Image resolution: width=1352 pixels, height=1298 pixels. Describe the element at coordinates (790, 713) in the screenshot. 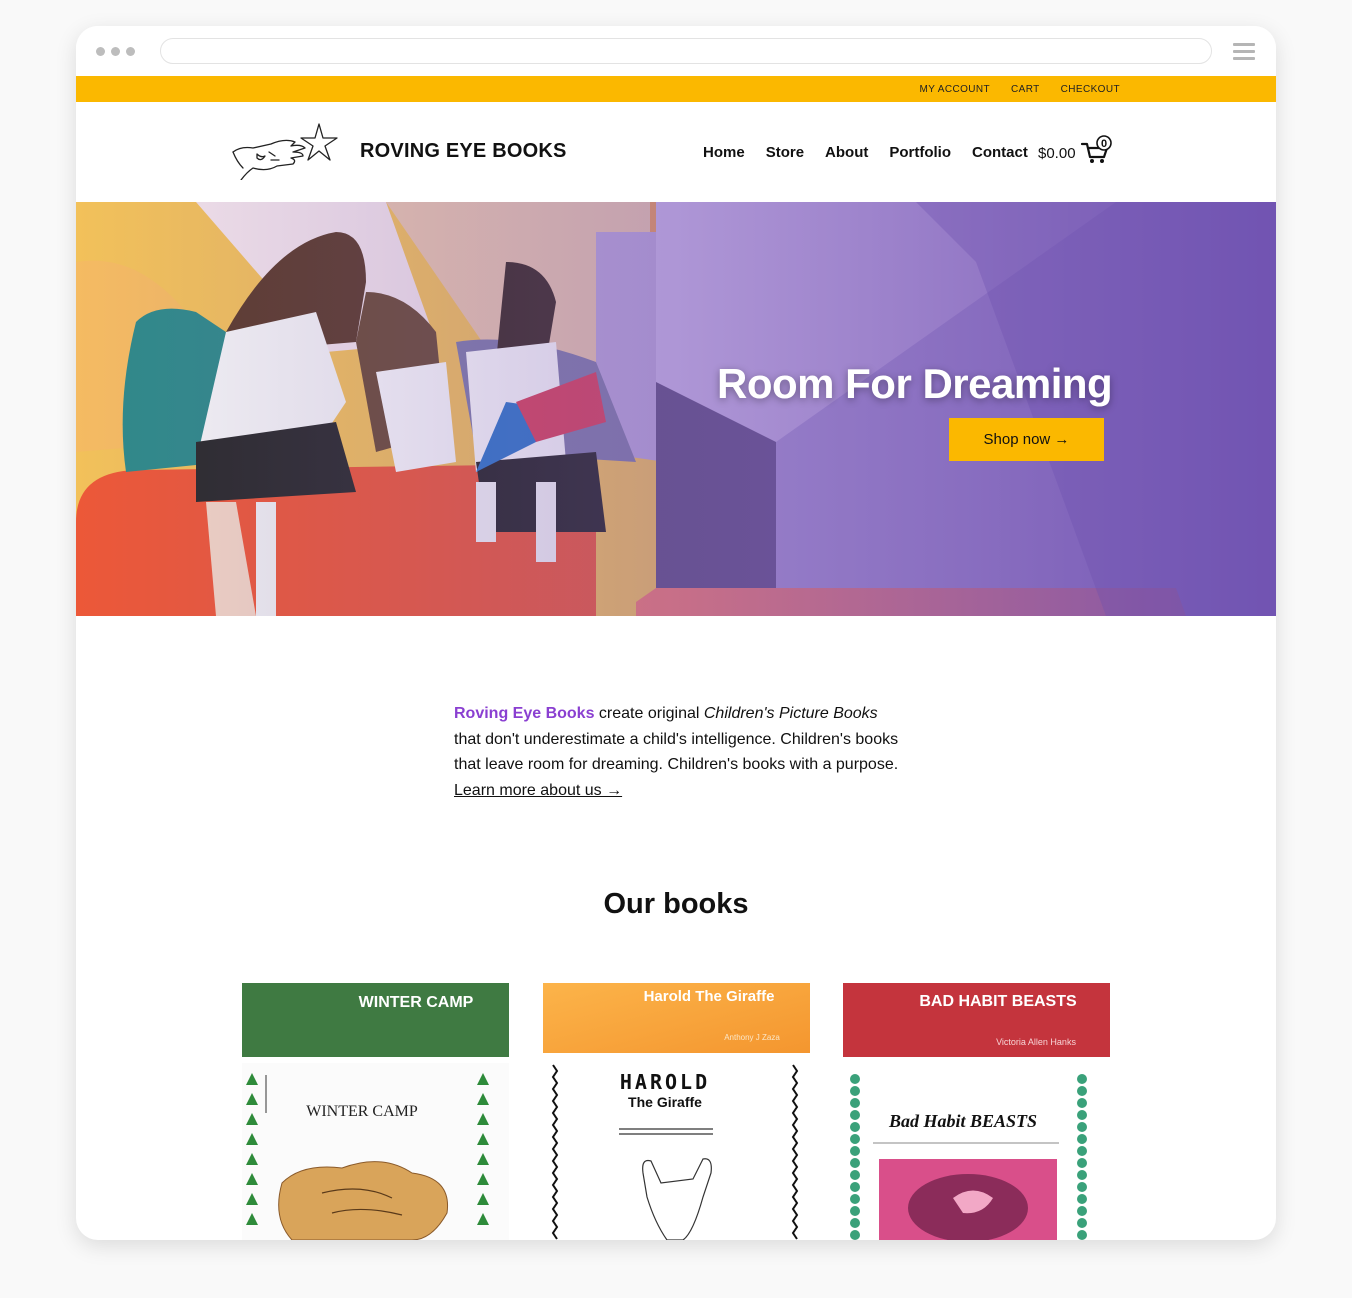

I see `intro-italic: Children's Picture Books` at that location.